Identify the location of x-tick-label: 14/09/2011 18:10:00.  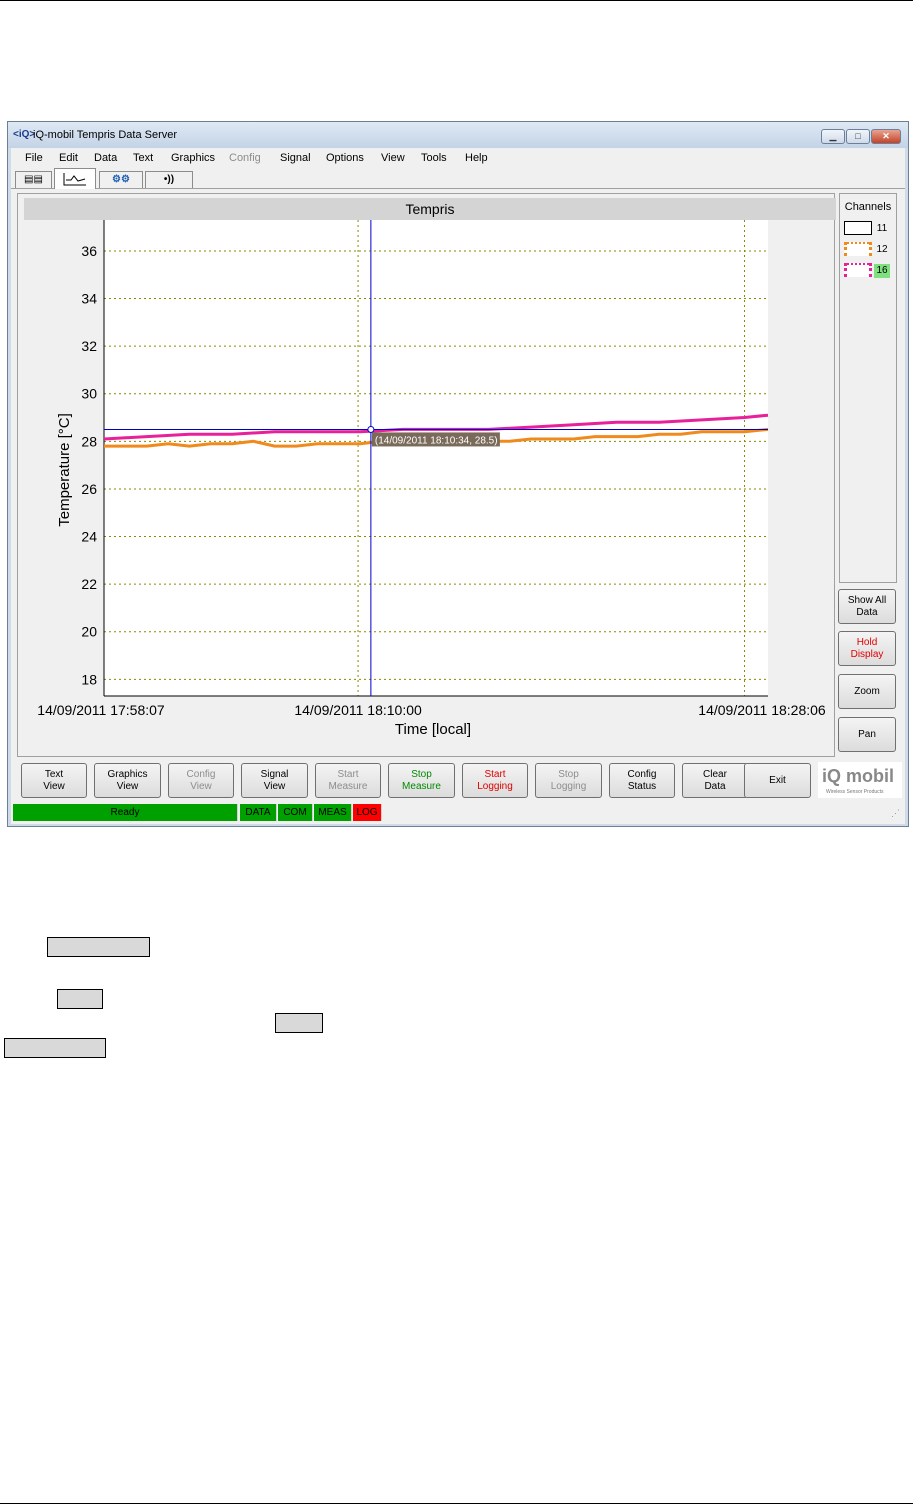
(358, 710).